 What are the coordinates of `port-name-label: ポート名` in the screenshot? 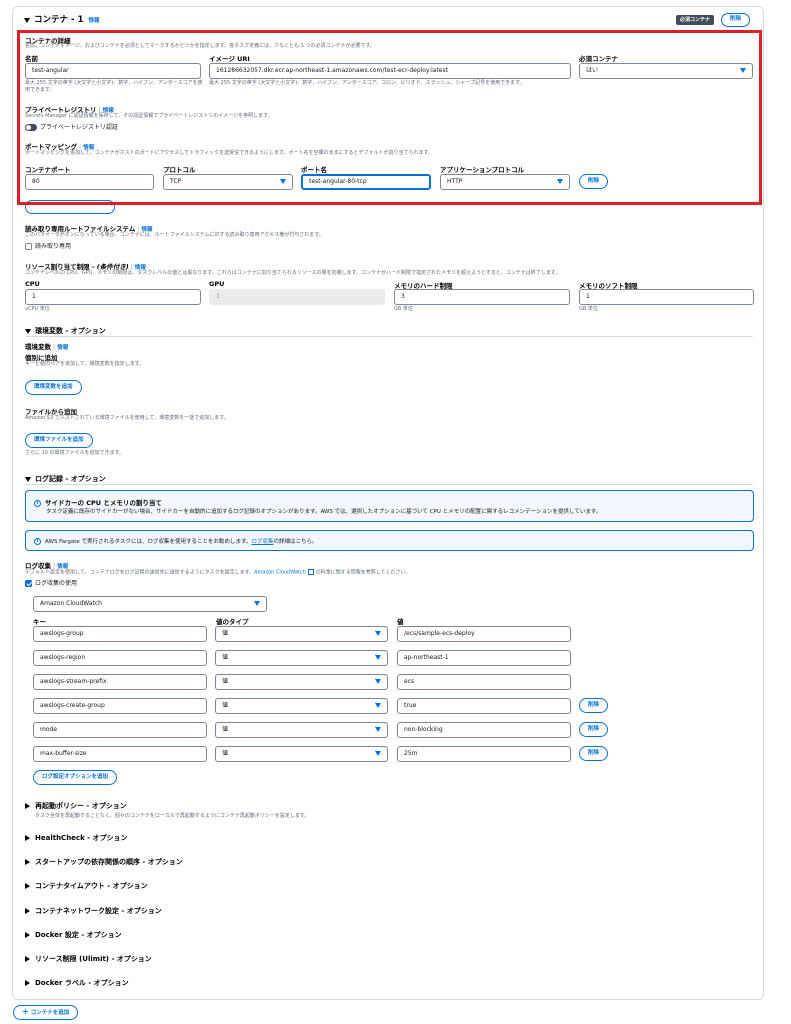 It's located at (314, 170).